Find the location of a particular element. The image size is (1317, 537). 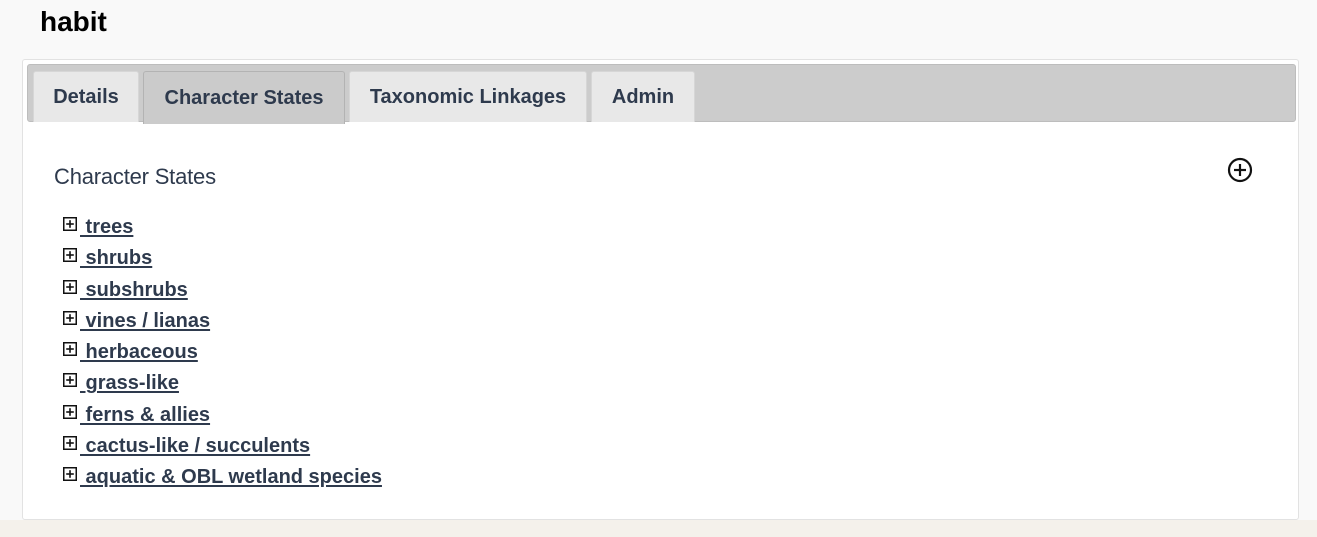

list-item: vines / lianas is located at coordinates (222, 325).